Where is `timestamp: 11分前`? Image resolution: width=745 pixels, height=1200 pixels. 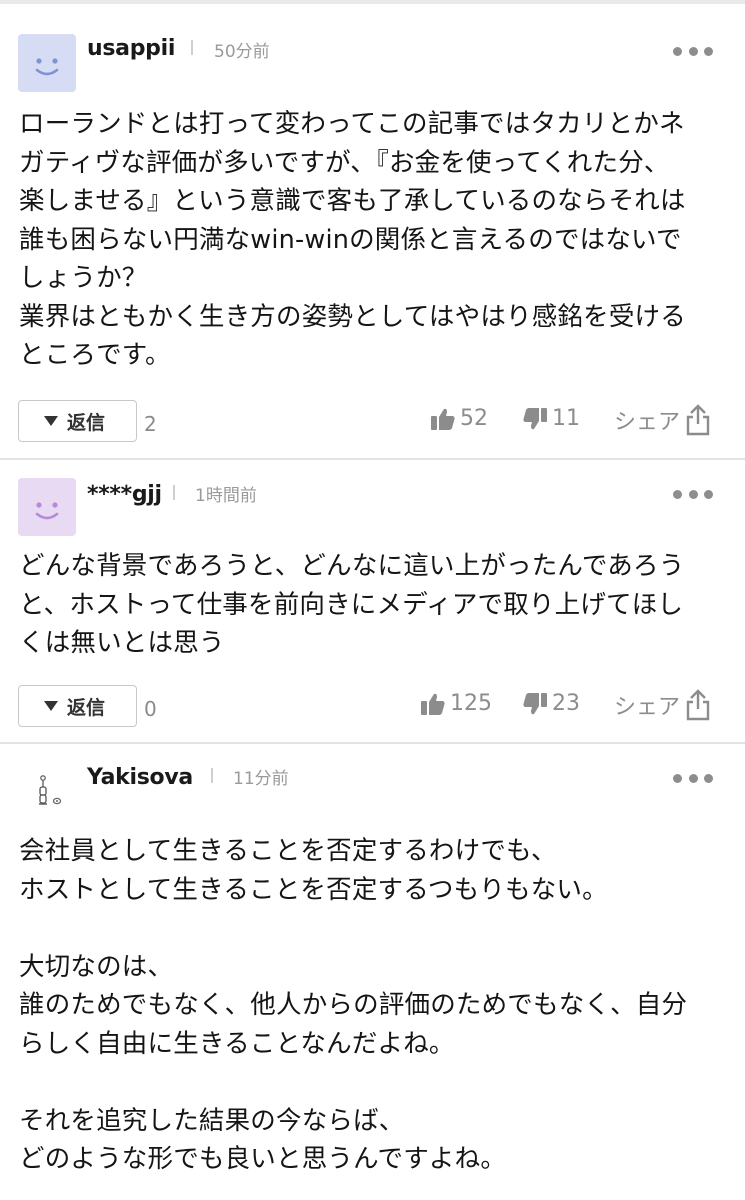 timestamp: 11分前 is located at coordinates (261, 779).